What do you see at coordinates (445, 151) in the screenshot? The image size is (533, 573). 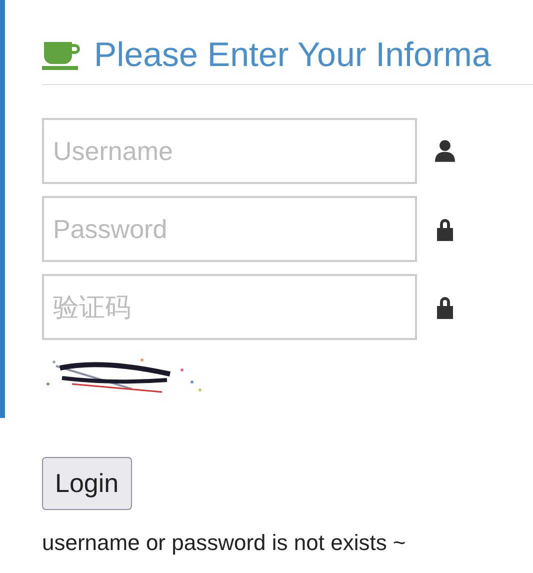 I see `user-icon` at bounding box center [445, 151].